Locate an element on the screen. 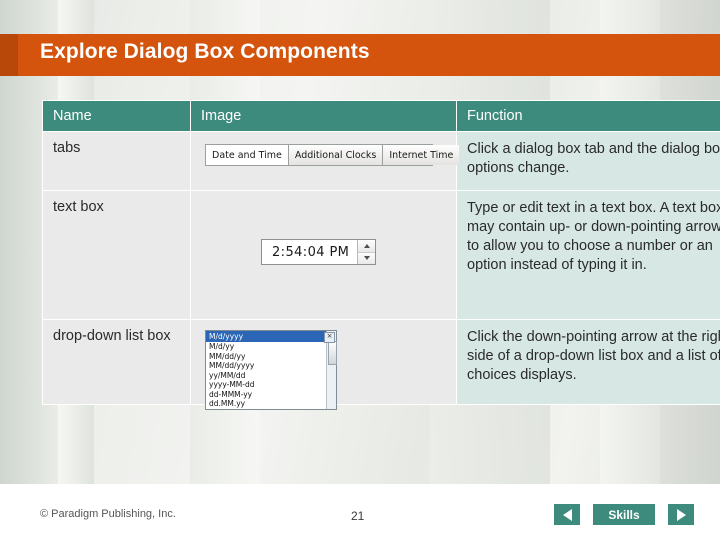 The image size is (720, 540). cell-image-text-box: 2:54:04 PM is located at coordinates (323, 255).